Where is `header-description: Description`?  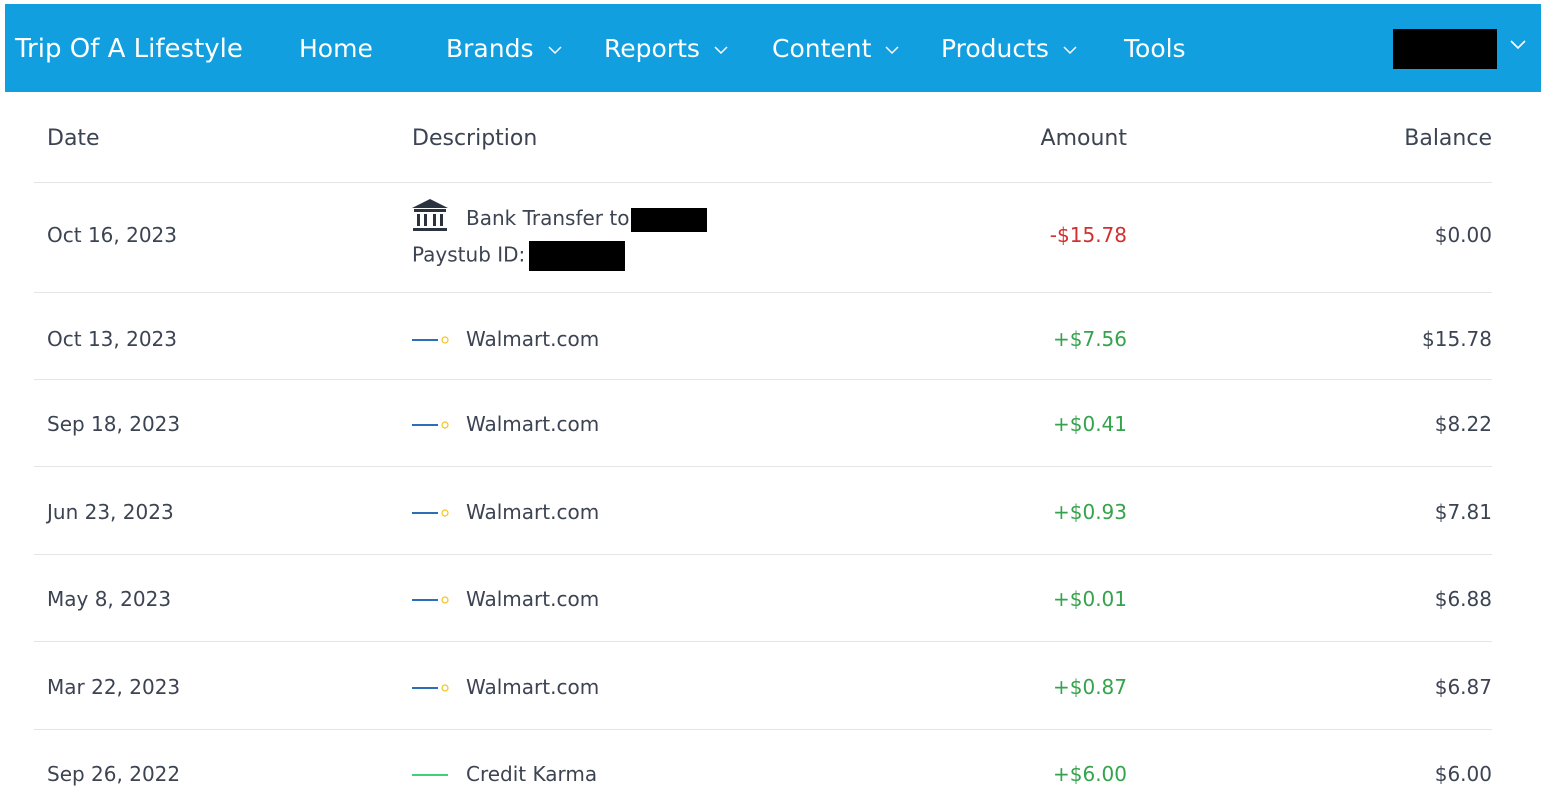 header-description: Description is located at coordinates (475, 138).